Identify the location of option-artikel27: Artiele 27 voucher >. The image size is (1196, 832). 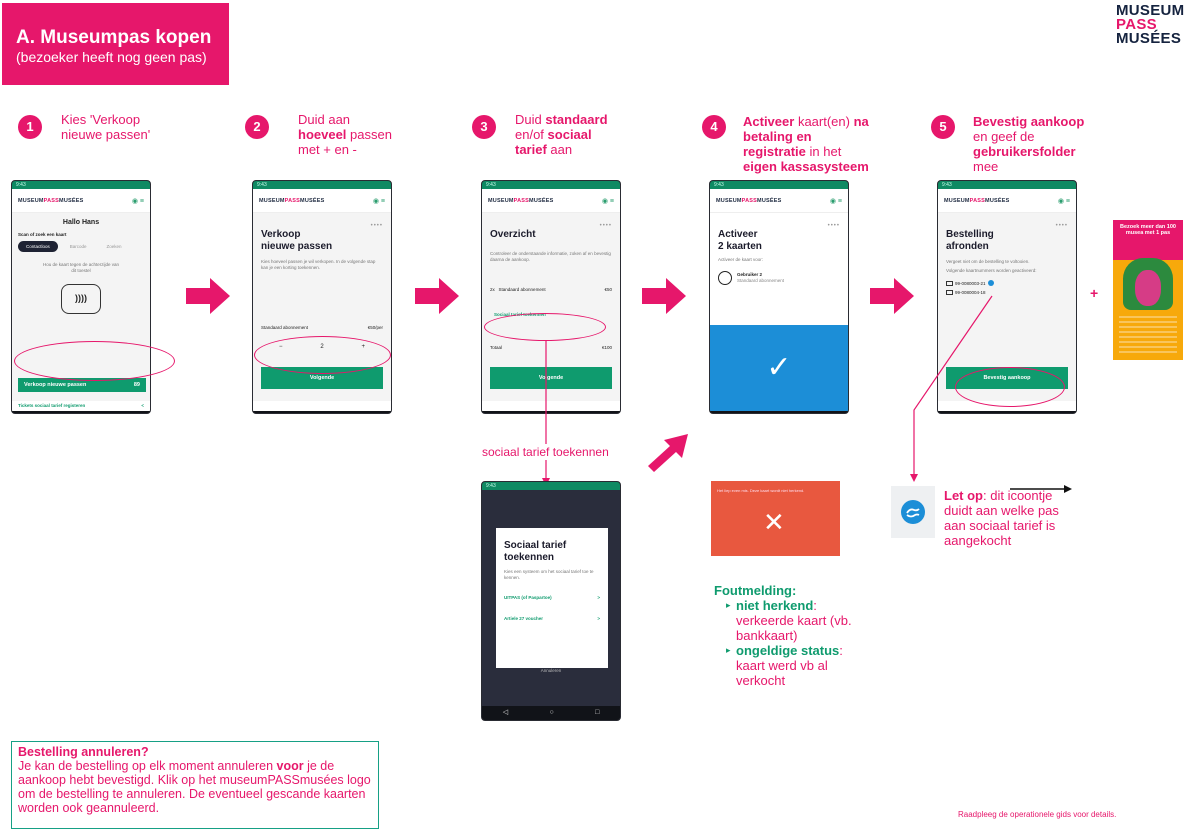
(552, 618).